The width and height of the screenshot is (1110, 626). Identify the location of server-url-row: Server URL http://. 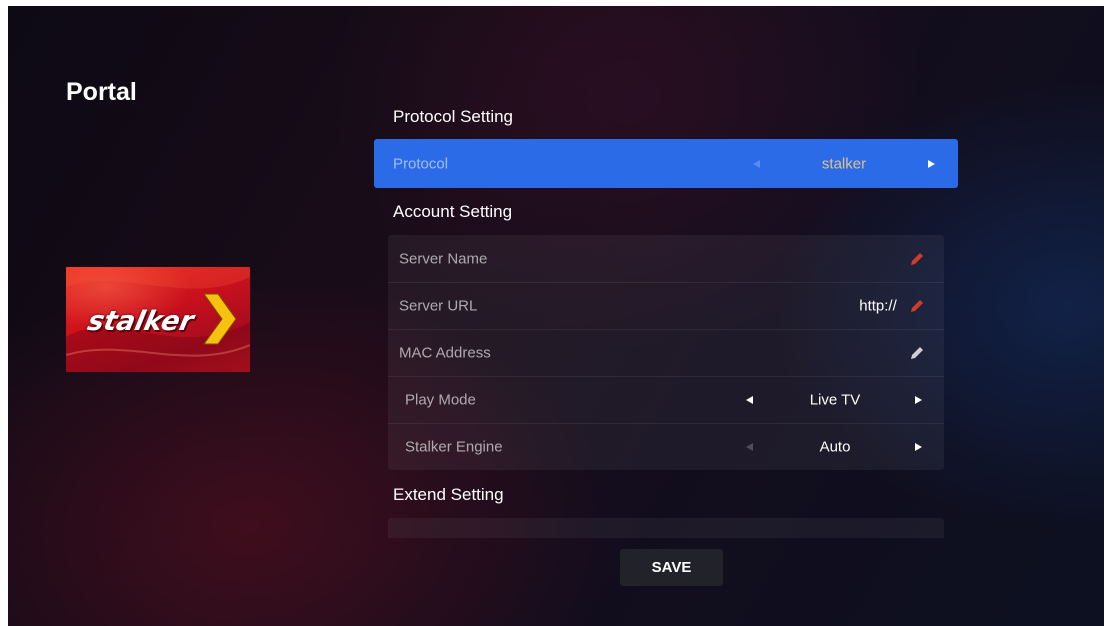
(666, 306).